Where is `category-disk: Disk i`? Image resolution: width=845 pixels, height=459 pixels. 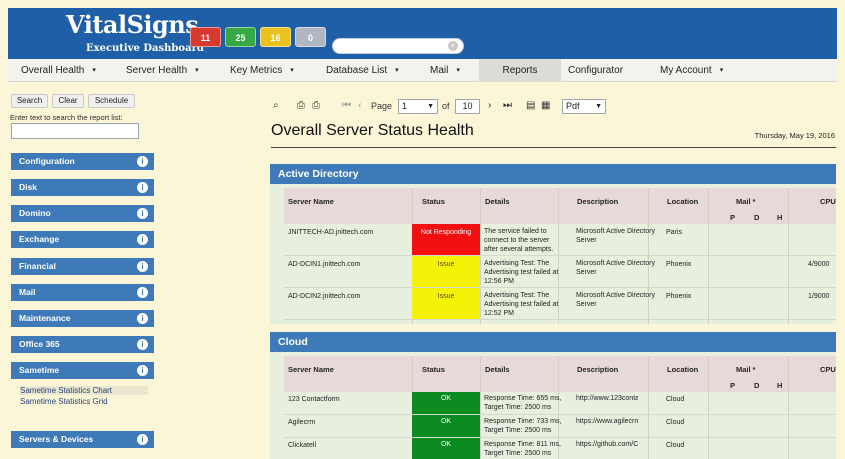
category-disk: Disk i is located at coordinates (82, 187).